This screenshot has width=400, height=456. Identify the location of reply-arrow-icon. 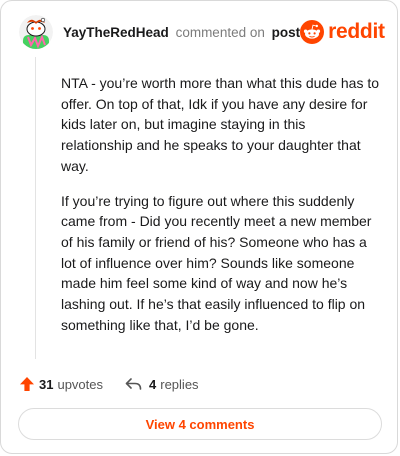
(133, 384).